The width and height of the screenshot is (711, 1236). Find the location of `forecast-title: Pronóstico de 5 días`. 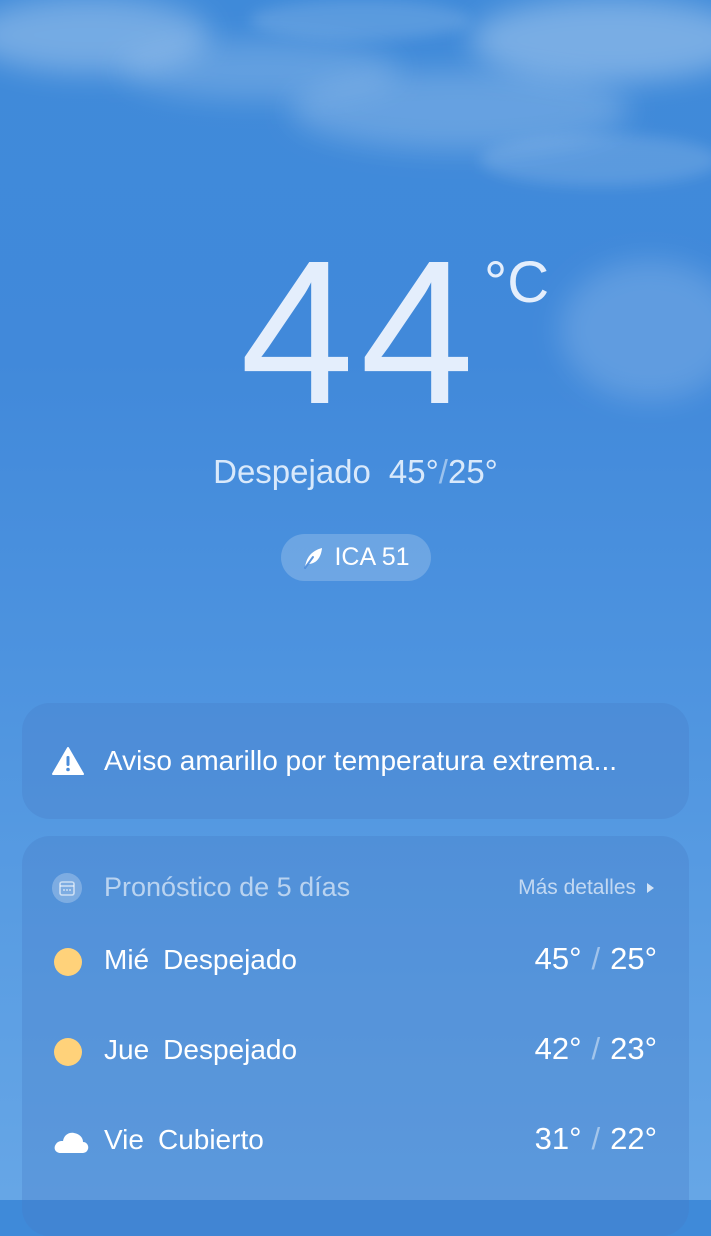

forecast-title: Pronóstico de 5 días is located at coordinates (227, 887).